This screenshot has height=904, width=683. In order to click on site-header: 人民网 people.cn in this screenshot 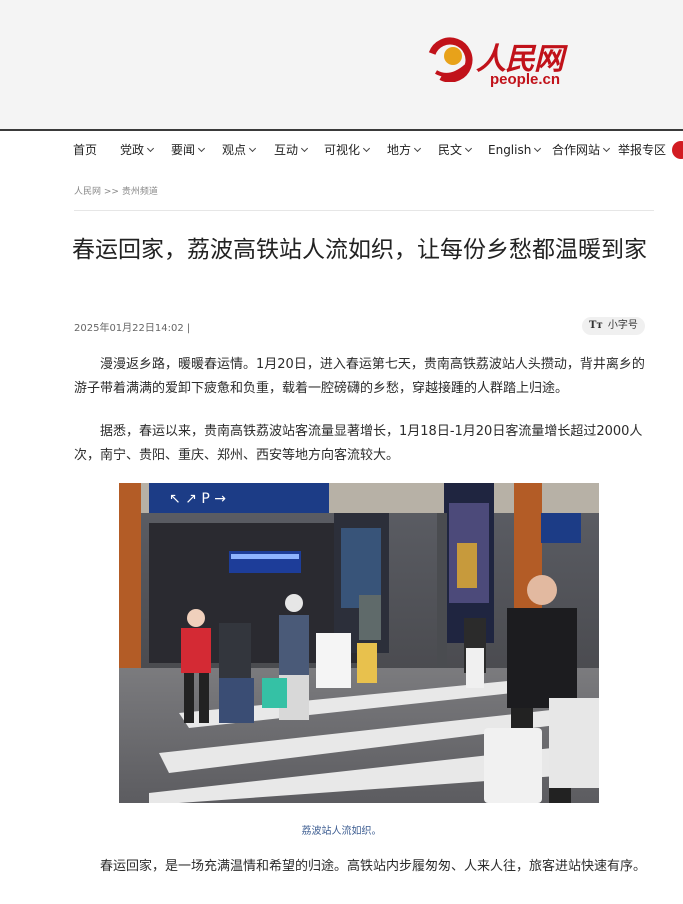, I will do `click(341, 65)`.